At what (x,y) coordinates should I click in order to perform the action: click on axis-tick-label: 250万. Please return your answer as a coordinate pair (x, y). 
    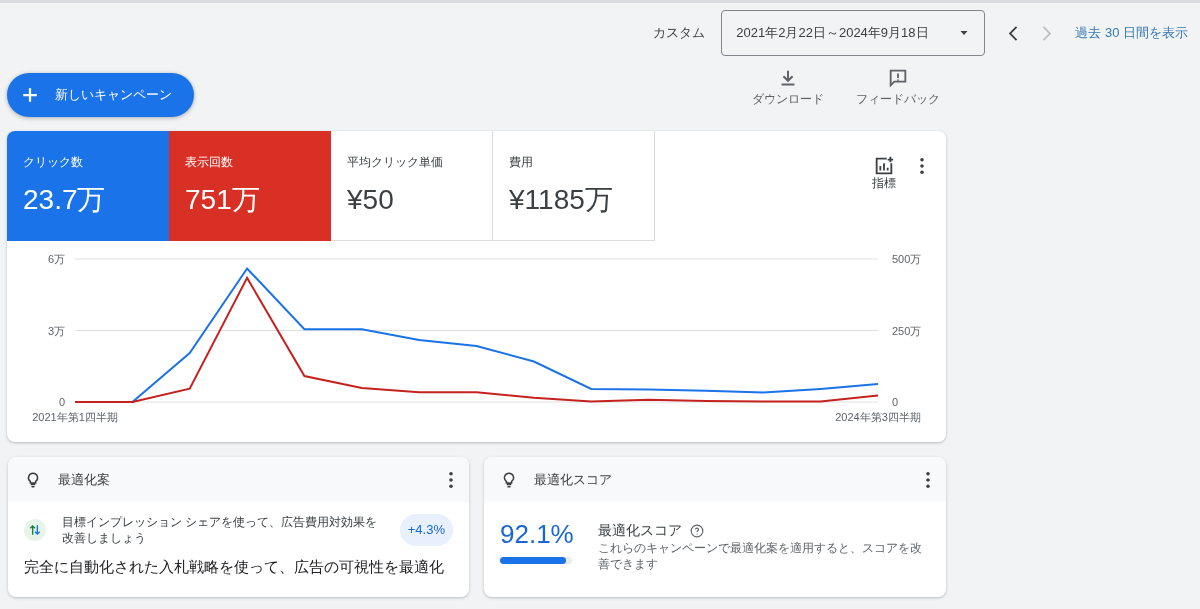
    Looking at the image, I should click on (907, 330).